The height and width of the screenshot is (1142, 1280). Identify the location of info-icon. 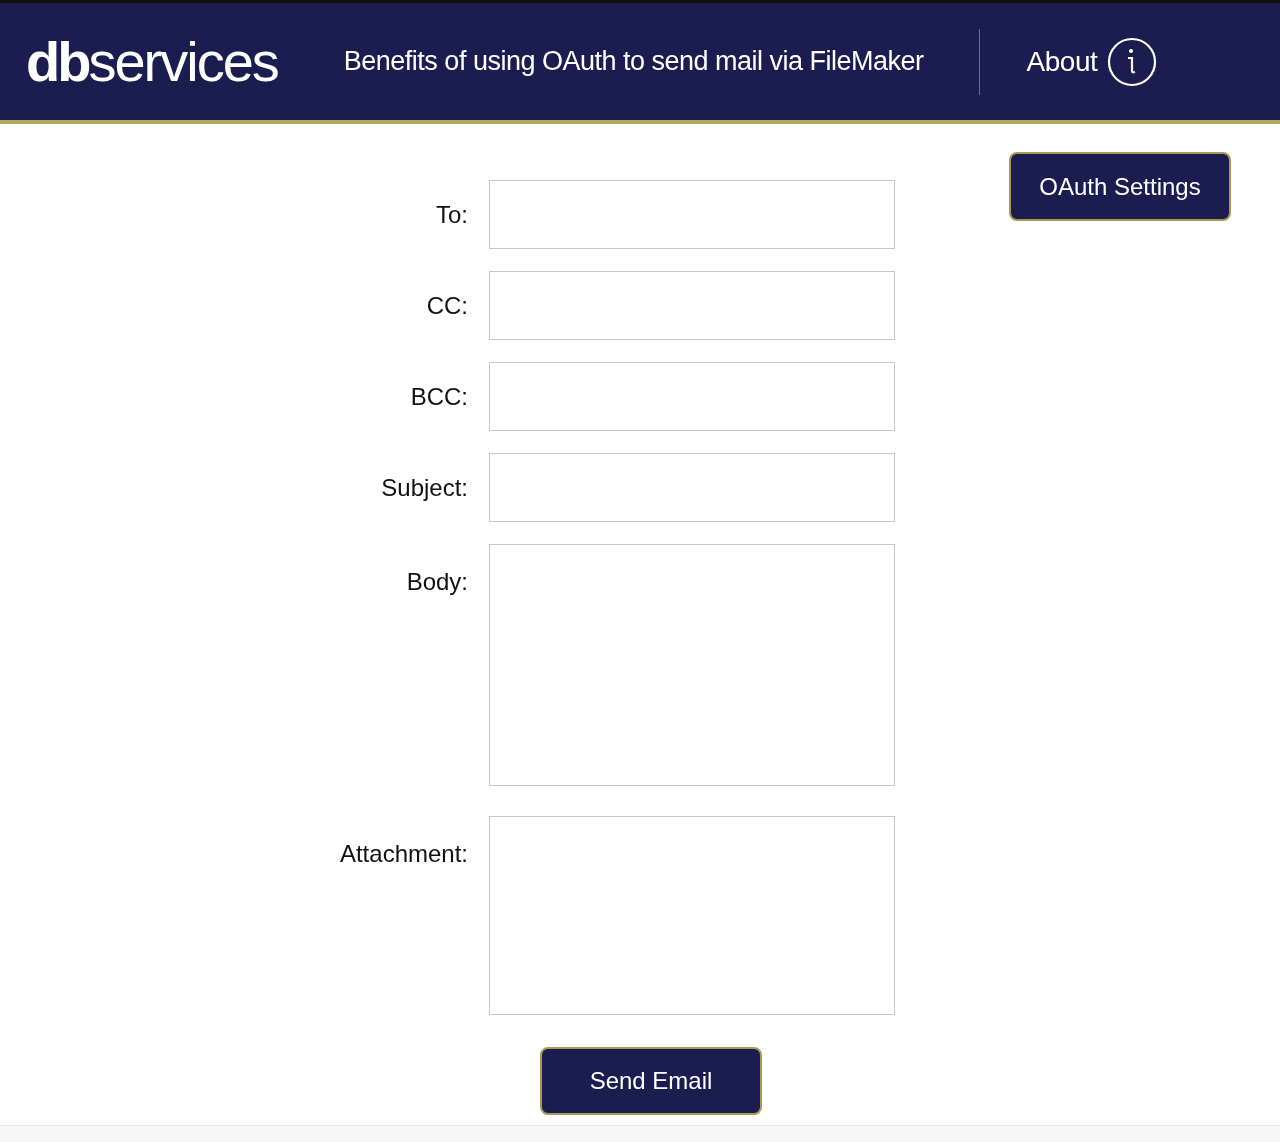
(1132, 61).